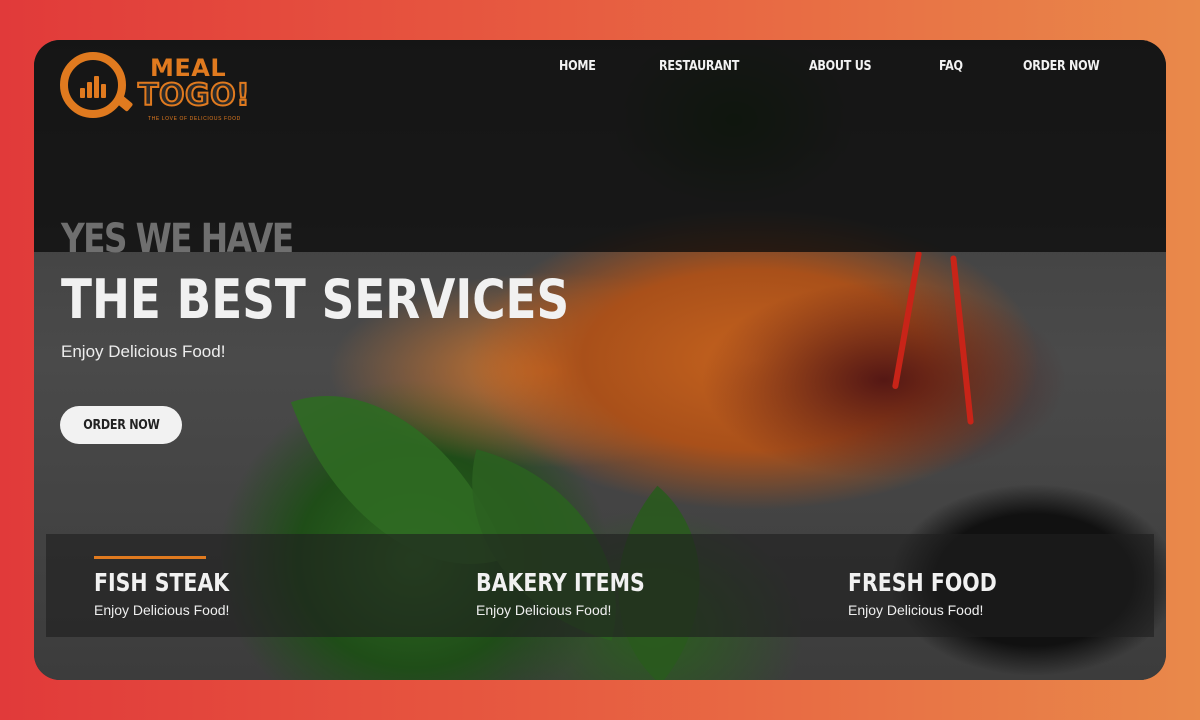 The image size is (1200, 720). What do you see at coordinates (699, 66) in the screenshot?
I see `nav-restaurant-link: RESTAURANT` at bounding box center [699, 66].